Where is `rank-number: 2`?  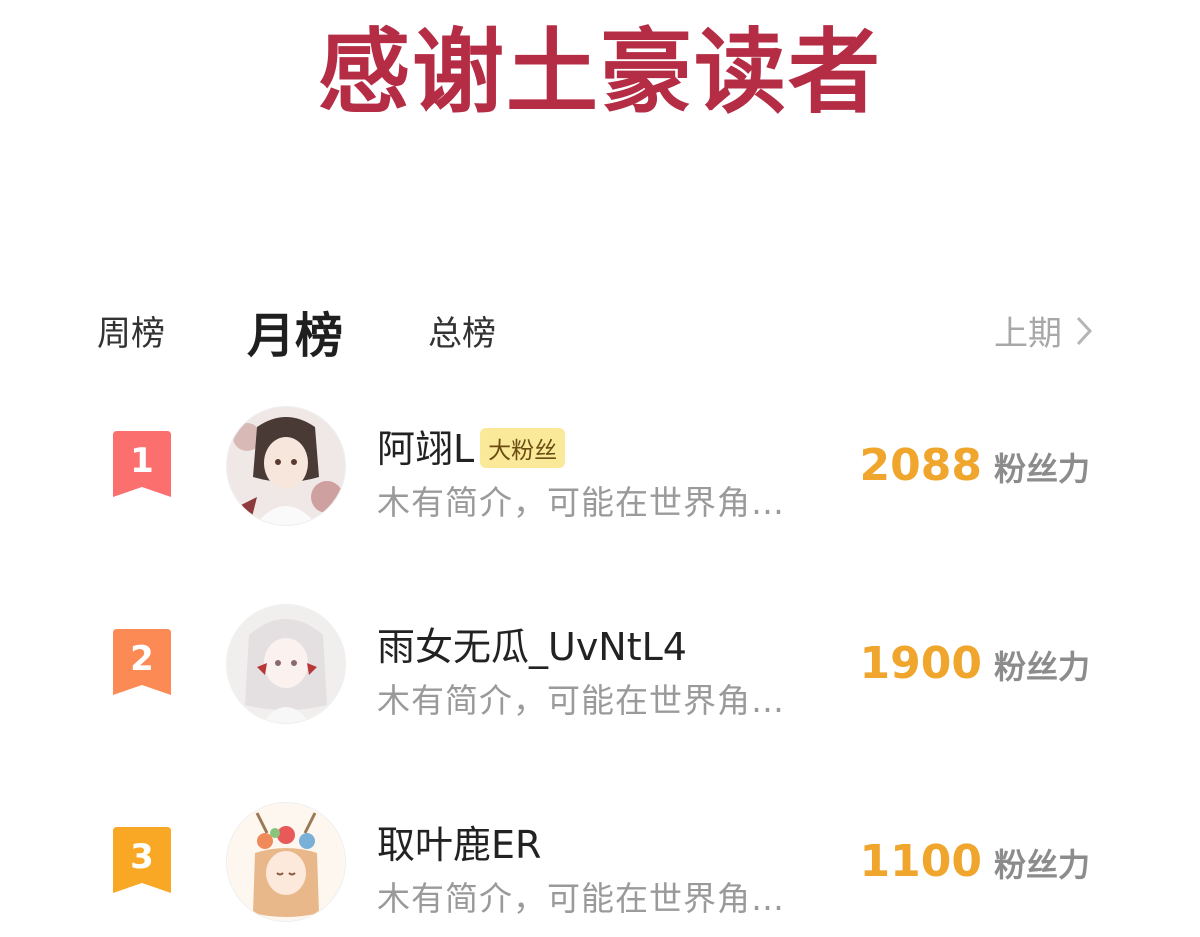
rank-number: 2 is located at coordinates (142, 659).